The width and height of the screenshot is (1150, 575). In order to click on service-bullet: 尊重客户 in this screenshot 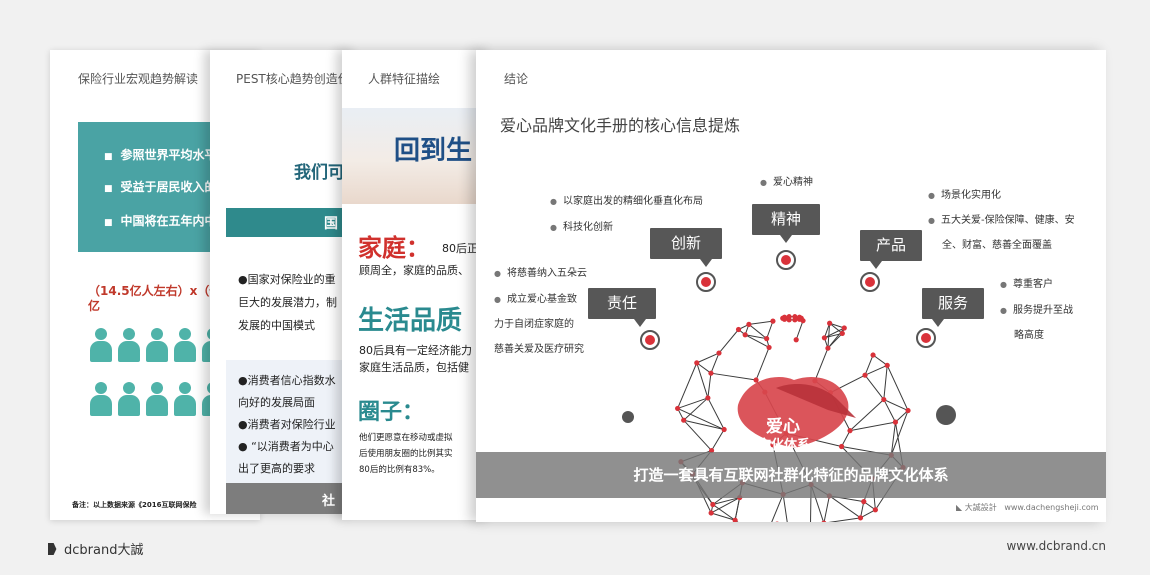, I will do `click(1026, 285)`.